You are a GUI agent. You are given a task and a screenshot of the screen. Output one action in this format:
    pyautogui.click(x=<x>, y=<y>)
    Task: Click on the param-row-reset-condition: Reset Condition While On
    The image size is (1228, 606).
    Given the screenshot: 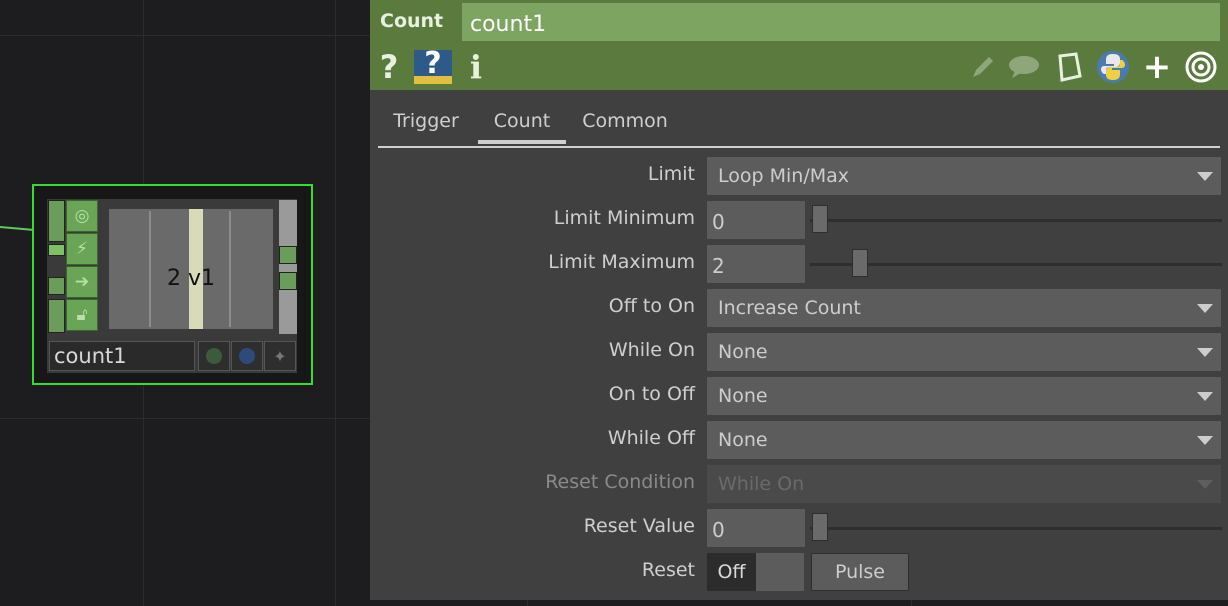 What is the action you would take?
    pyautogui.click(x=799, y=485)
    